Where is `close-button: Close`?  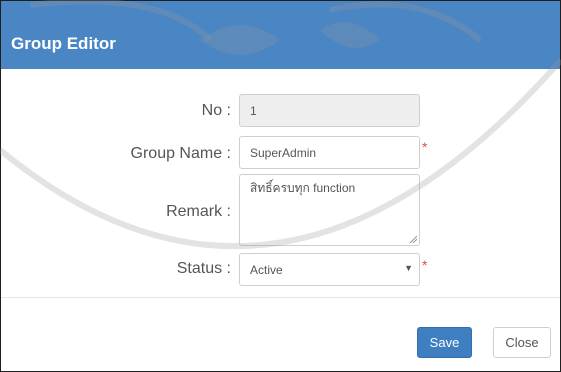 close-button: Close is located at coordinates (522, 342).